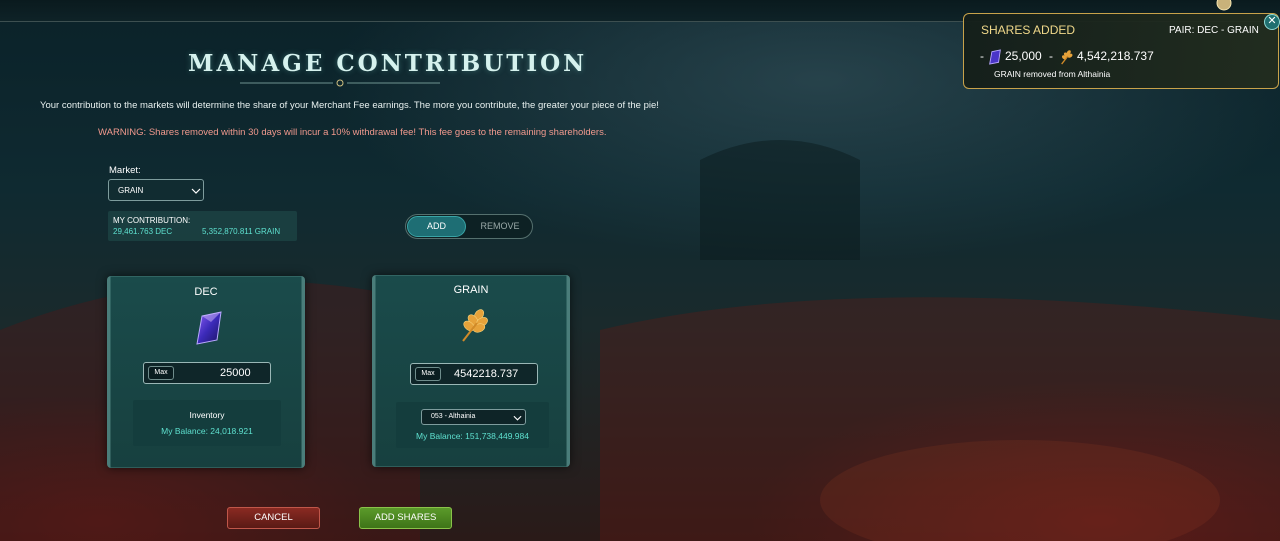 The height and width of the screenshot is (541, 1280). I want to click on dec-amount-value: 25000, so click(235, 373).